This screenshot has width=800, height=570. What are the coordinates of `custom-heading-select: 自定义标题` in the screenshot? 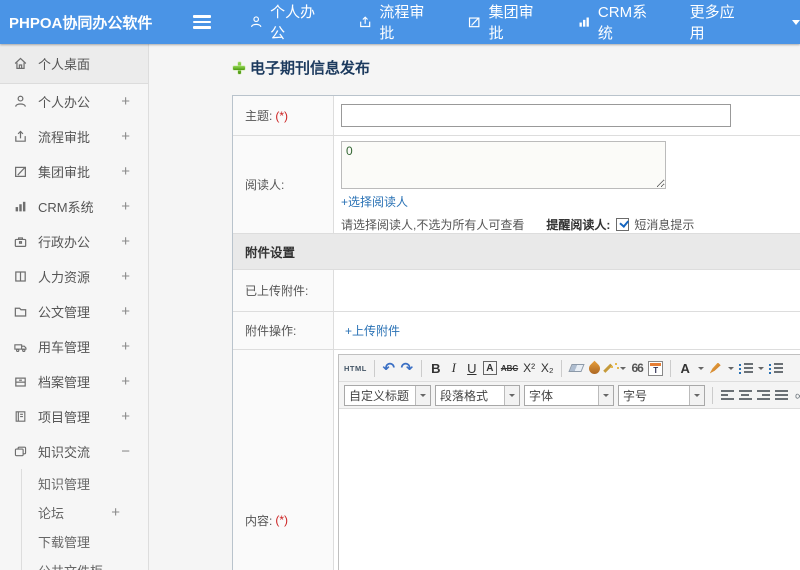 It's located at (387, 395).